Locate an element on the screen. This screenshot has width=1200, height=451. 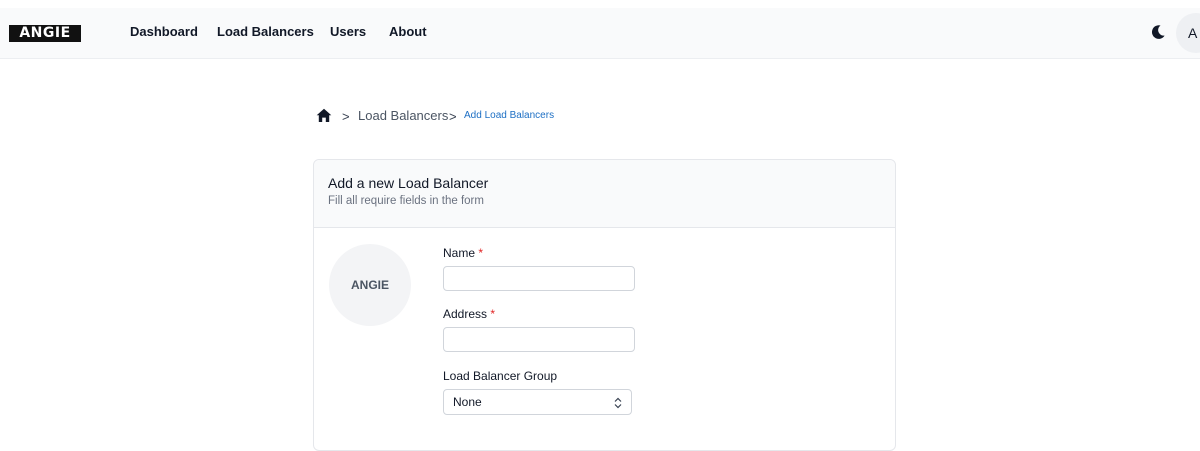
brand-logo: ANGIE is located at coordinates (45, 33).